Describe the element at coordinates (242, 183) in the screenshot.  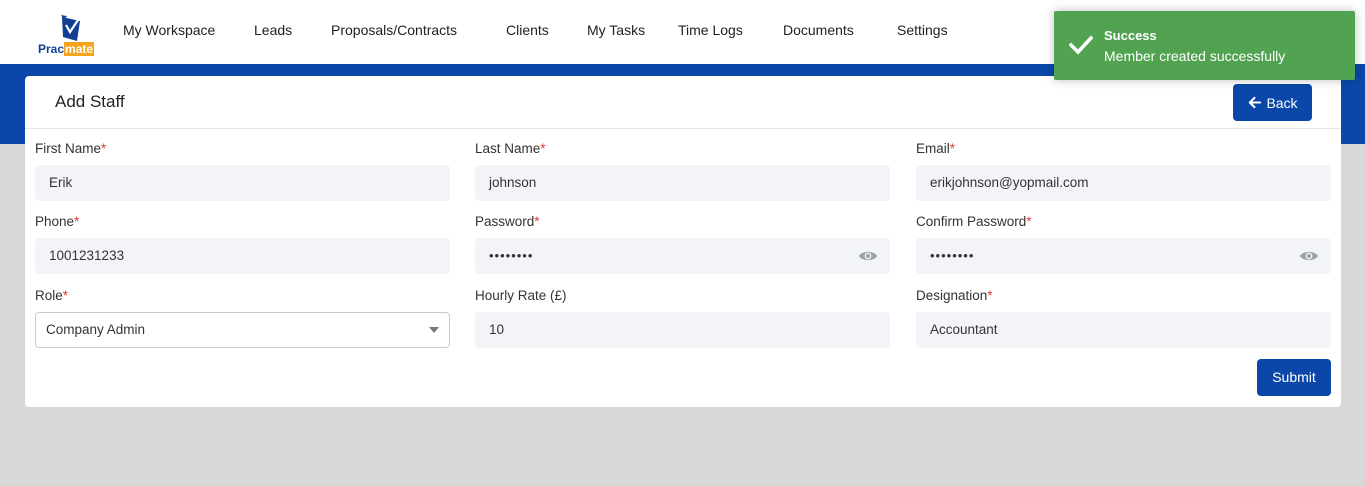
I see `first-name-input: Erik` at that location.